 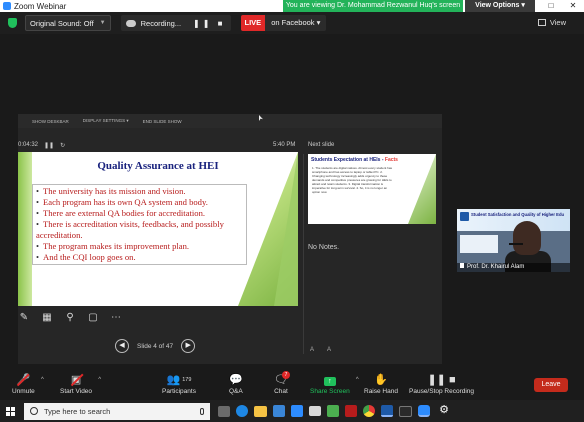 I want to click on start-video-button: ▣ Start Video ^, so click(x=80, y=384).